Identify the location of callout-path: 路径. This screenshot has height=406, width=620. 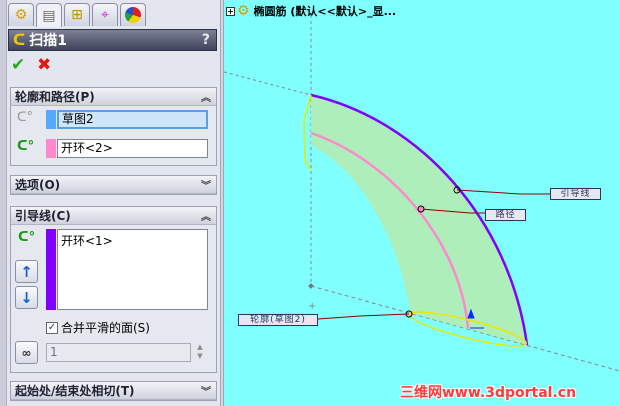
(505, 215).